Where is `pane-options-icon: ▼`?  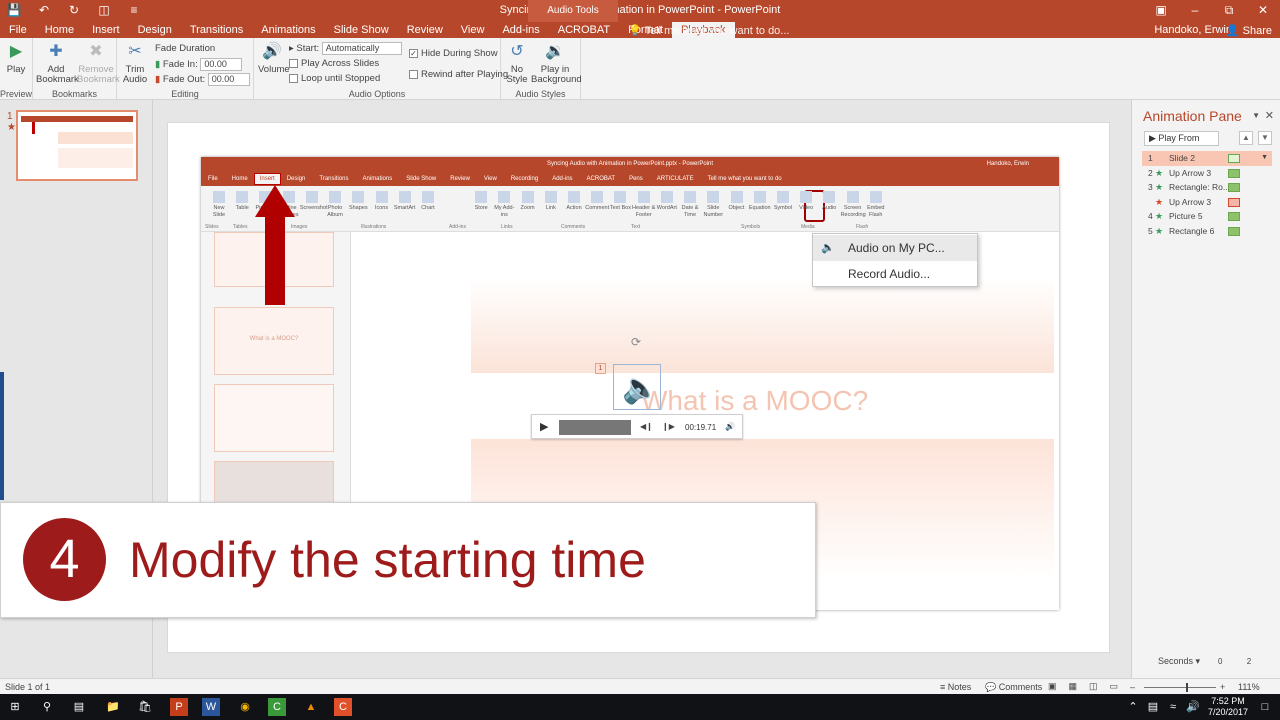 pane-options-icon: ▼ is located at coordinates (1256, 115).